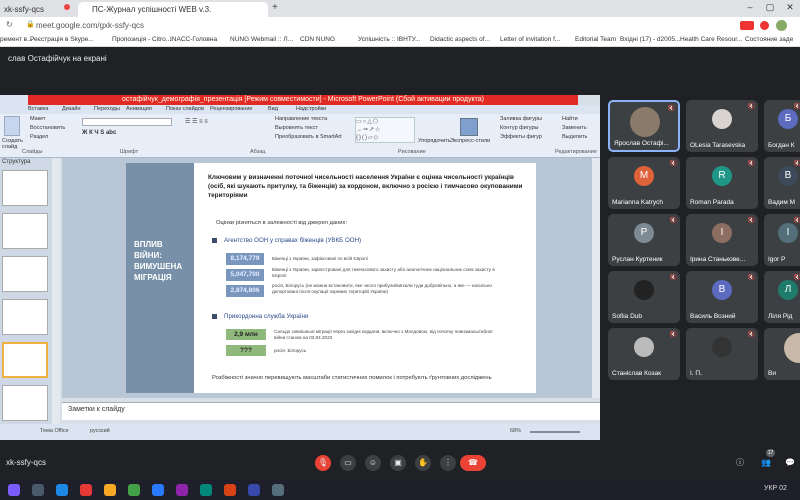 The height and width of the screenshot is (500, 800). Describe the element at coordinates (782, 297) in the screenshot. I see `participant-tile: Л Ліля Рід 🔇` at that location.